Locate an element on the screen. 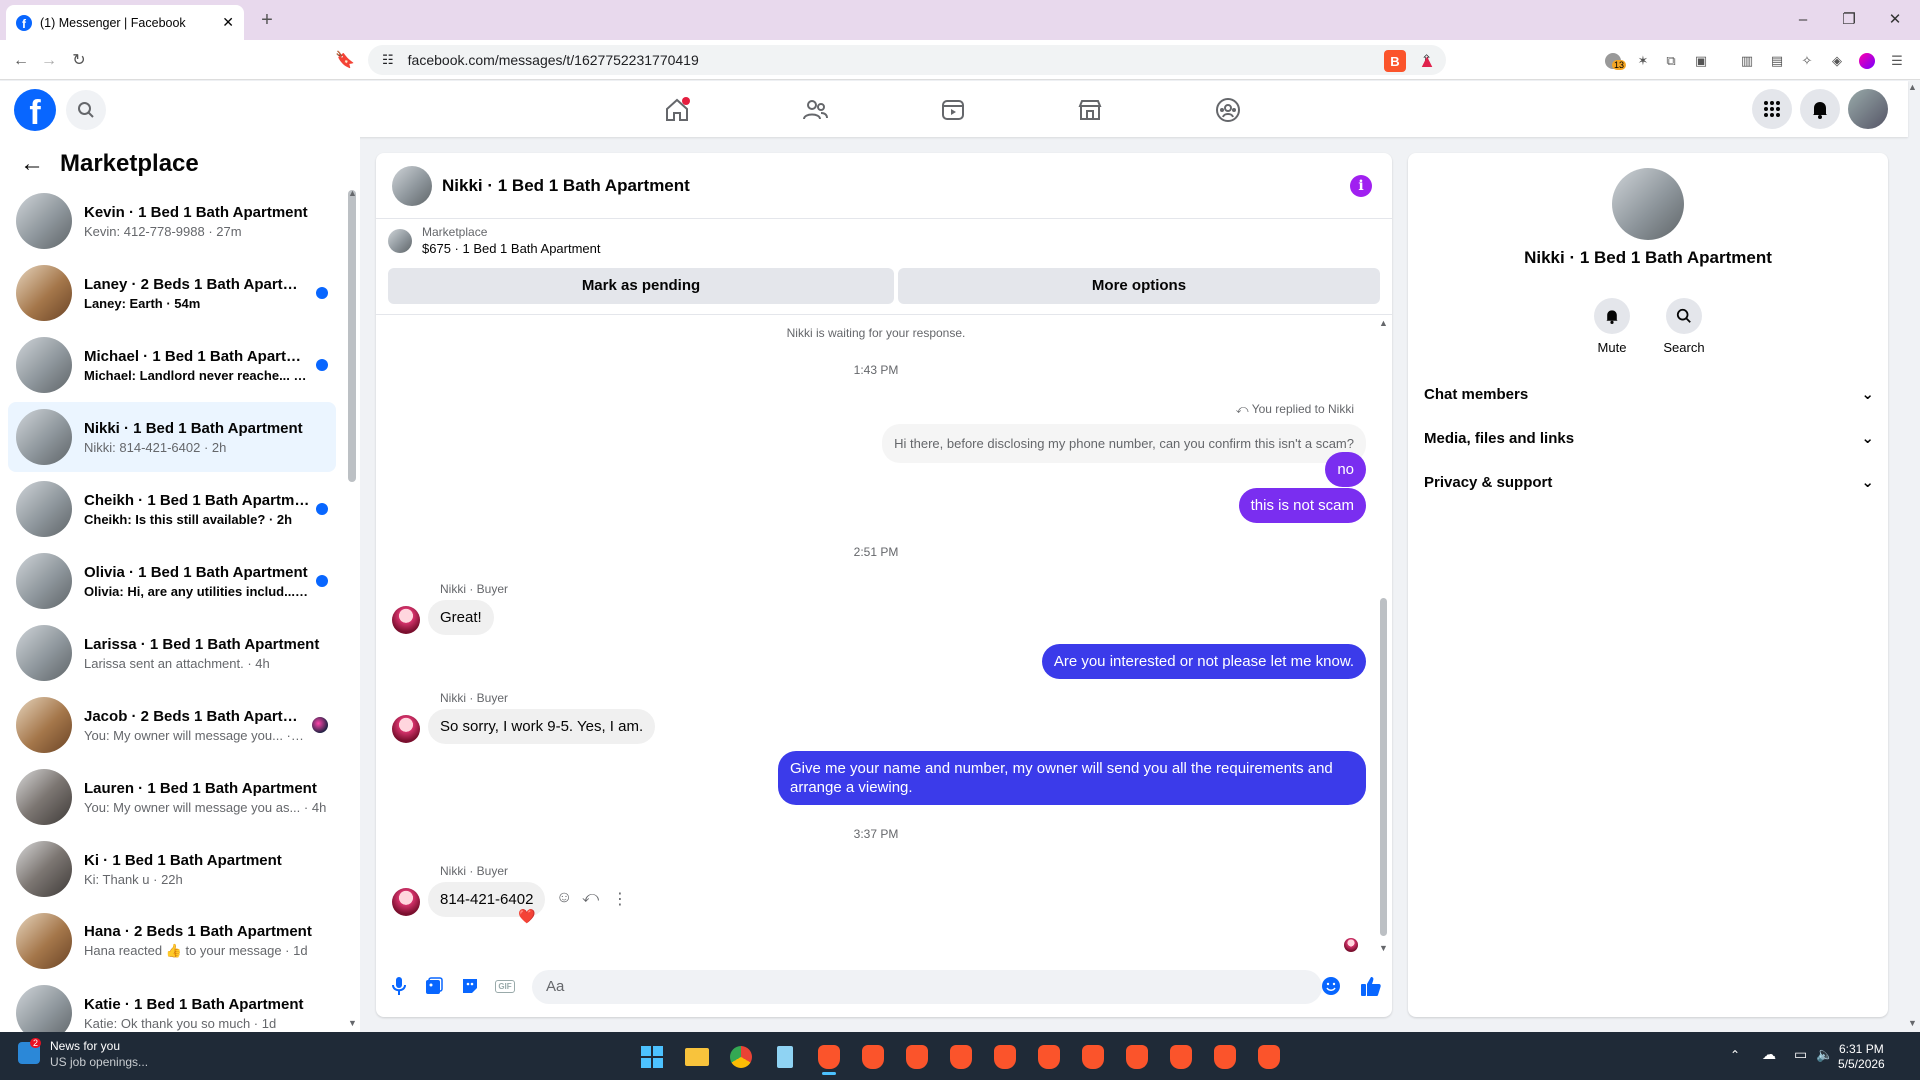  outgoing-message: this is not scam is located at coordinates (1302, 505).